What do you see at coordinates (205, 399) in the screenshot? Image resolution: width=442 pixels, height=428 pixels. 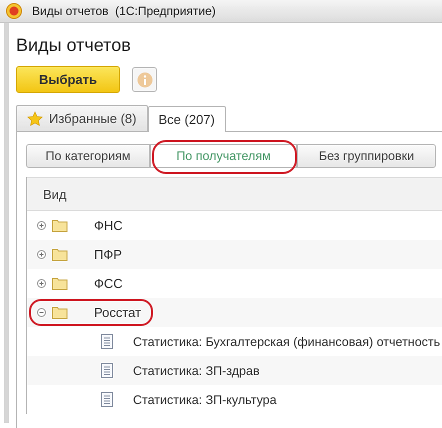 I see `tree-item-label: Статистика: ЗП-культура` at bounding box center [205, 399].